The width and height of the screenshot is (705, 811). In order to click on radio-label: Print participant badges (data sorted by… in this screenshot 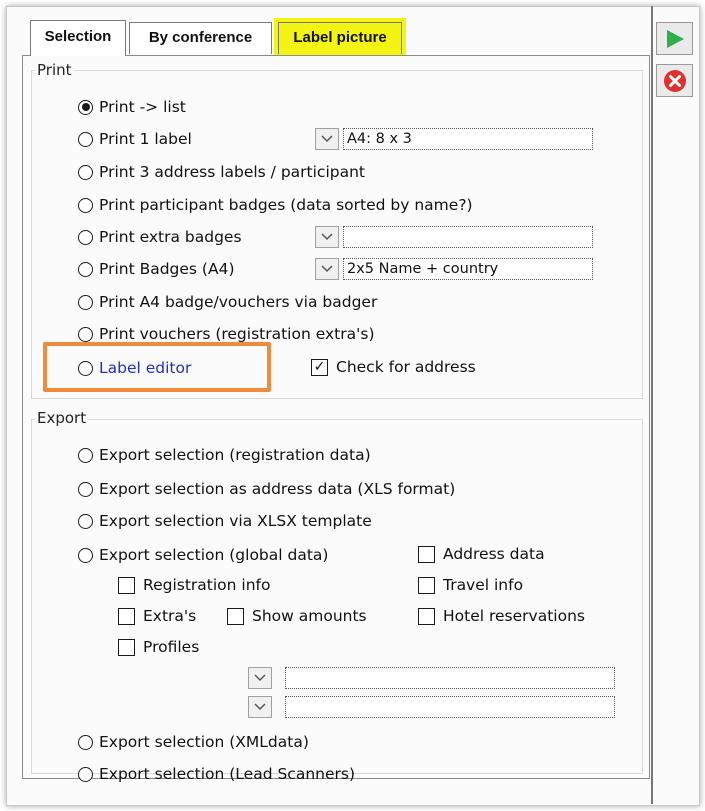, I will do `click(286, 205)`.